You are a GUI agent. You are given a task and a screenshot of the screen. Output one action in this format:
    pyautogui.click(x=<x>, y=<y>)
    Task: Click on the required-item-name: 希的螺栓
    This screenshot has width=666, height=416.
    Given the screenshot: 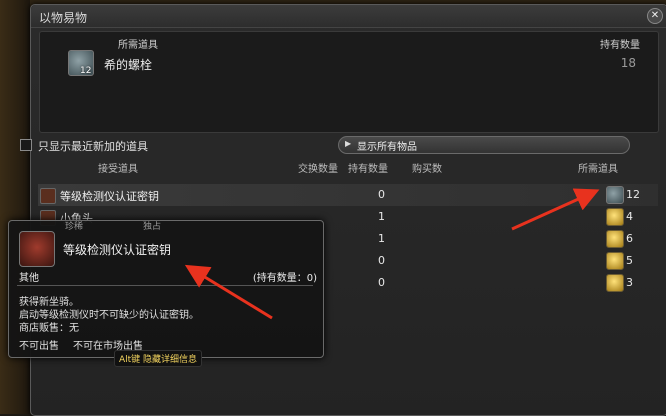 What is the action you would take?
    pyautogui.click(x=128, y=65)
    